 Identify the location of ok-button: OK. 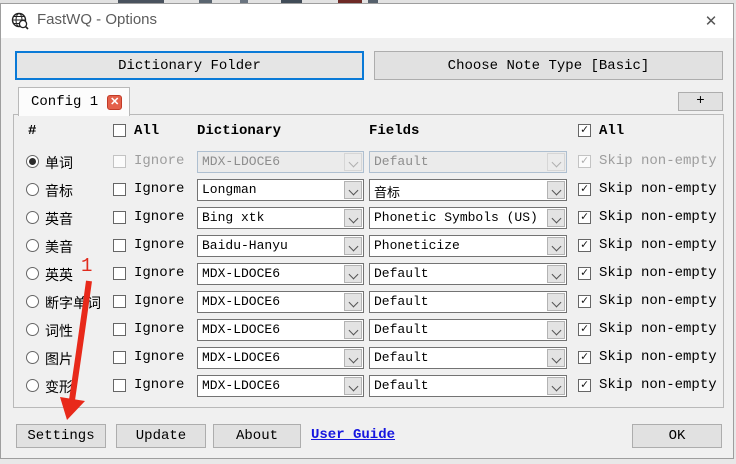
(677, 436).